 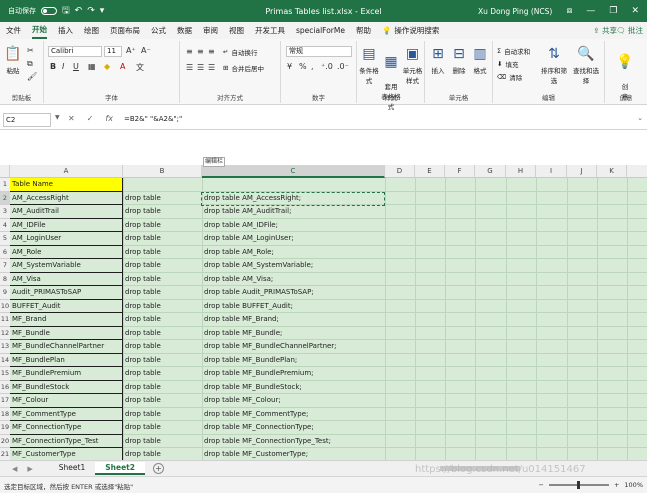 What do you see at coordinates (613, 11) in the screenshot?
I see `restore-icon: ❐` at bounding box center [613, 11].